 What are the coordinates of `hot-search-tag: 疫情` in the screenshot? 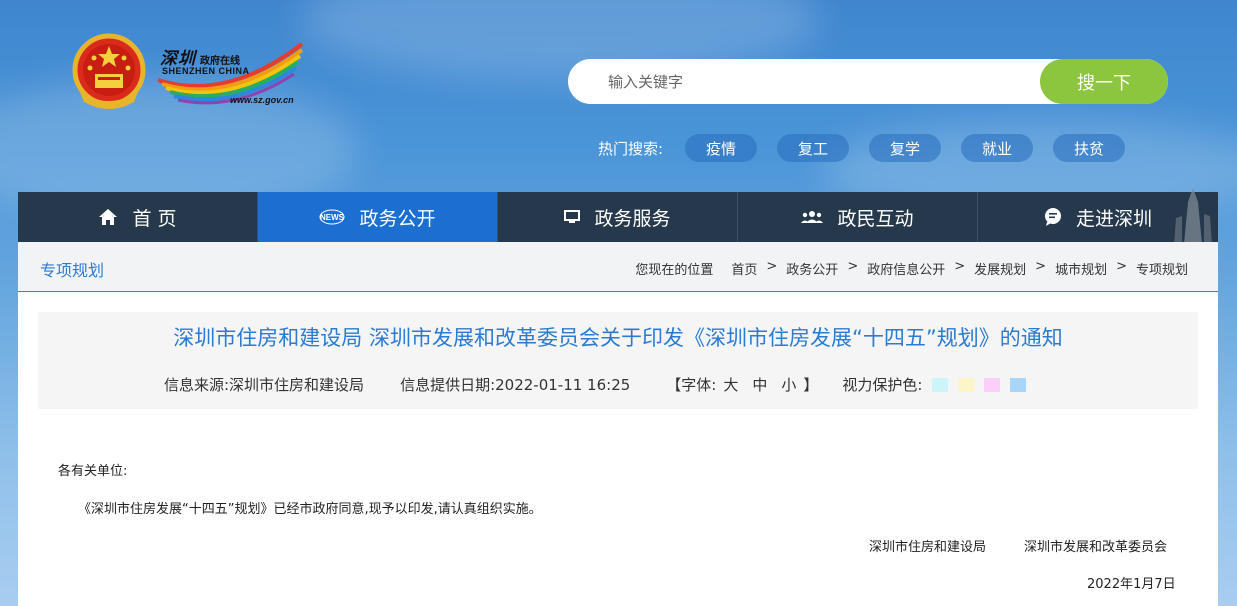 It's located at (721, 148).